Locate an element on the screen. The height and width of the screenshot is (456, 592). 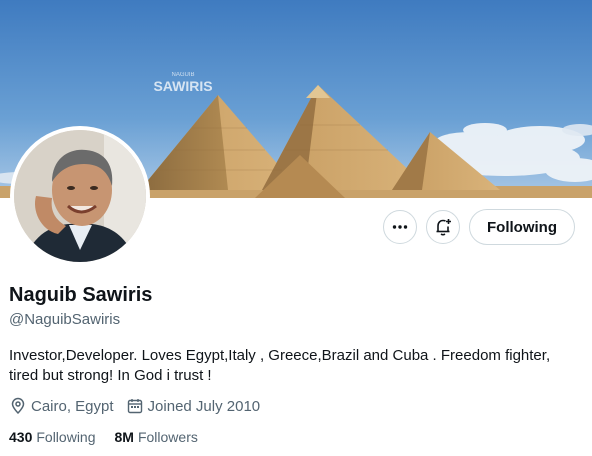
location-text: Cairo, Egypt is located at coordinates (72, 406).